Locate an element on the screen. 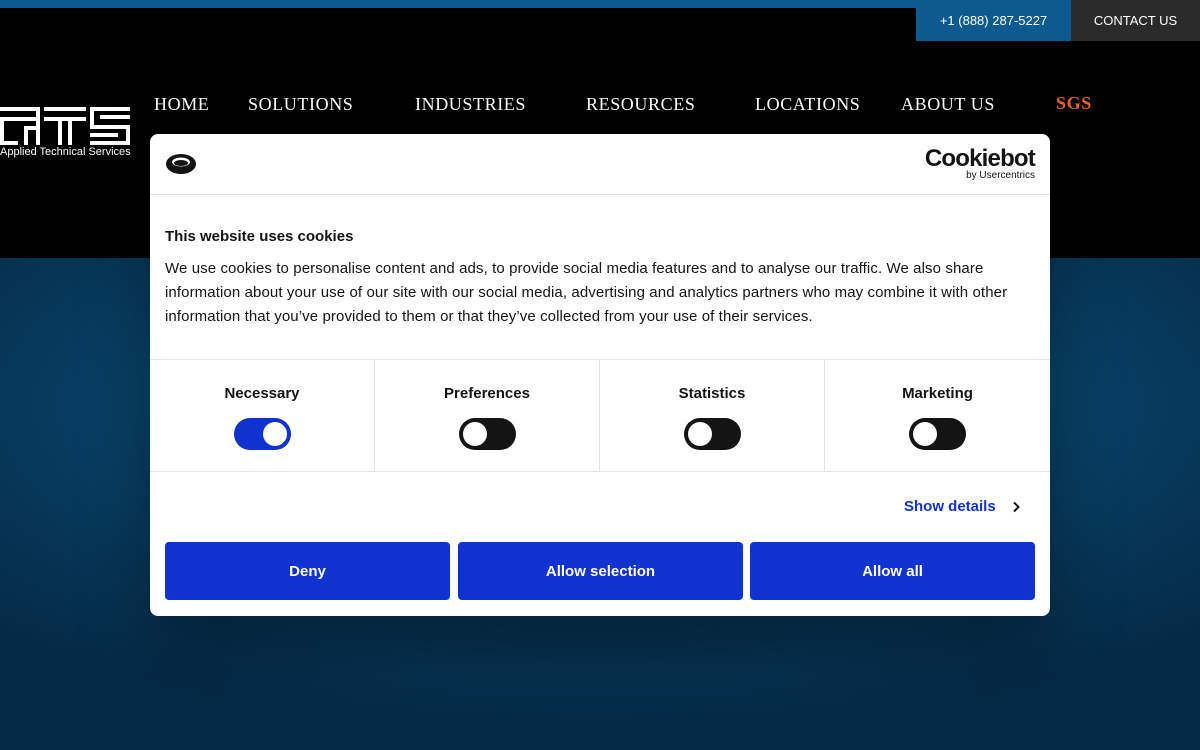  deny-button: Deny is located at coordinates (307, 571).